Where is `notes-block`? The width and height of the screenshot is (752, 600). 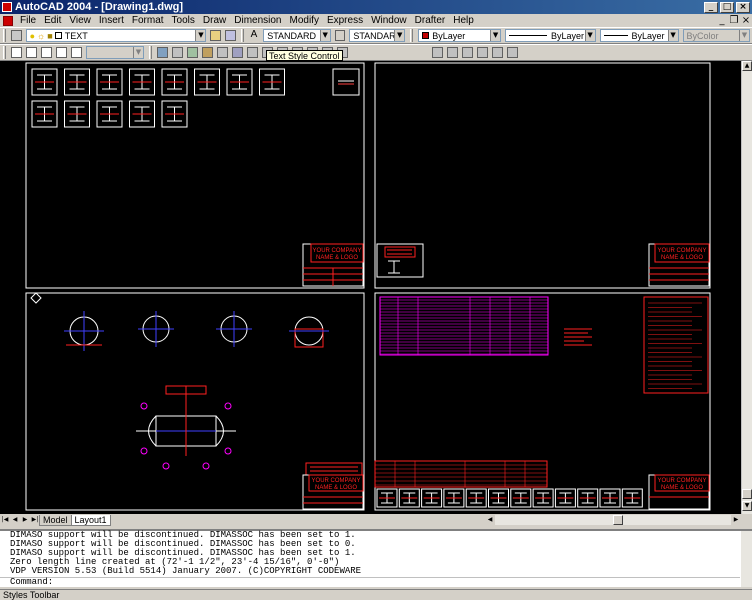
notes-block is located at coordinates (578, 337).